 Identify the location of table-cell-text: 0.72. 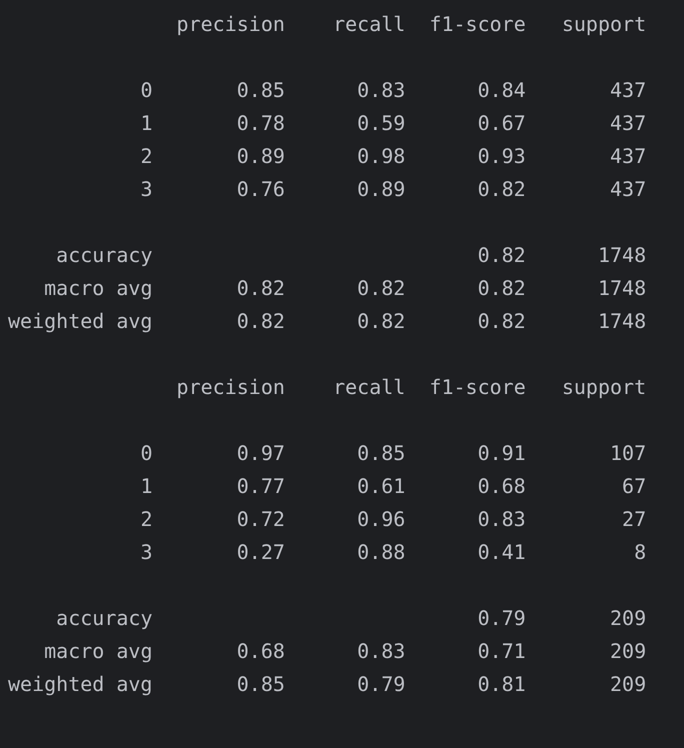
(260, 519).